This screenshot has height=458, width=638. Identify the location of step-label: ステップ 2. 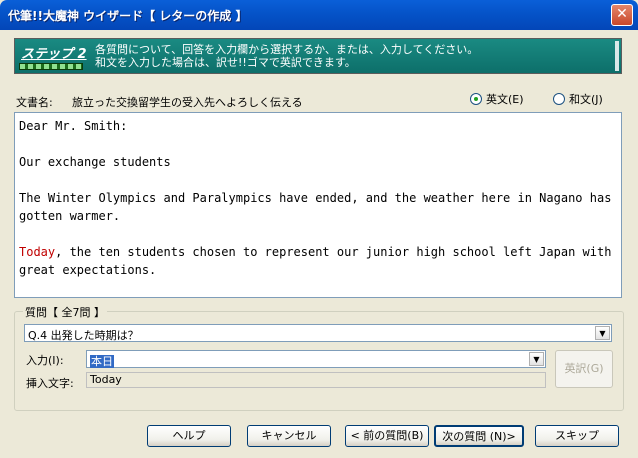
(54, 54).